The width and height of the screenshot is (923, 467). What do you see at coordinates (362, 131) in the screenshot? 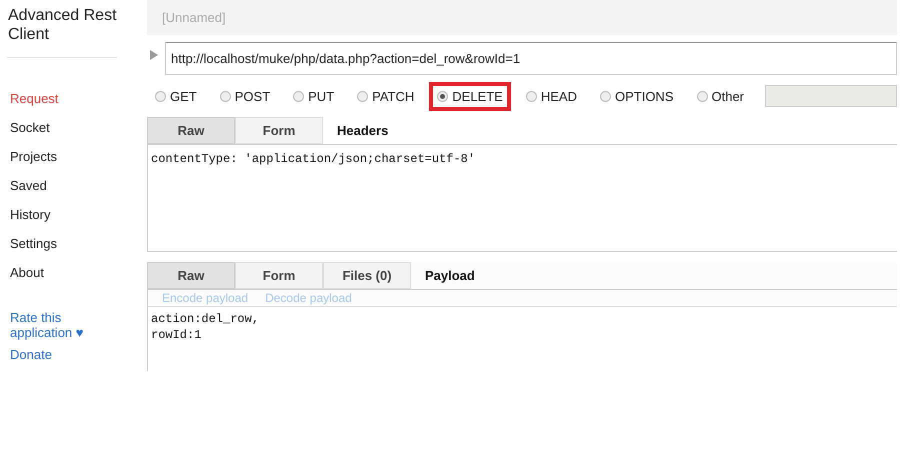
I see `section-heading: Headers` at bounding box center [362, 131].